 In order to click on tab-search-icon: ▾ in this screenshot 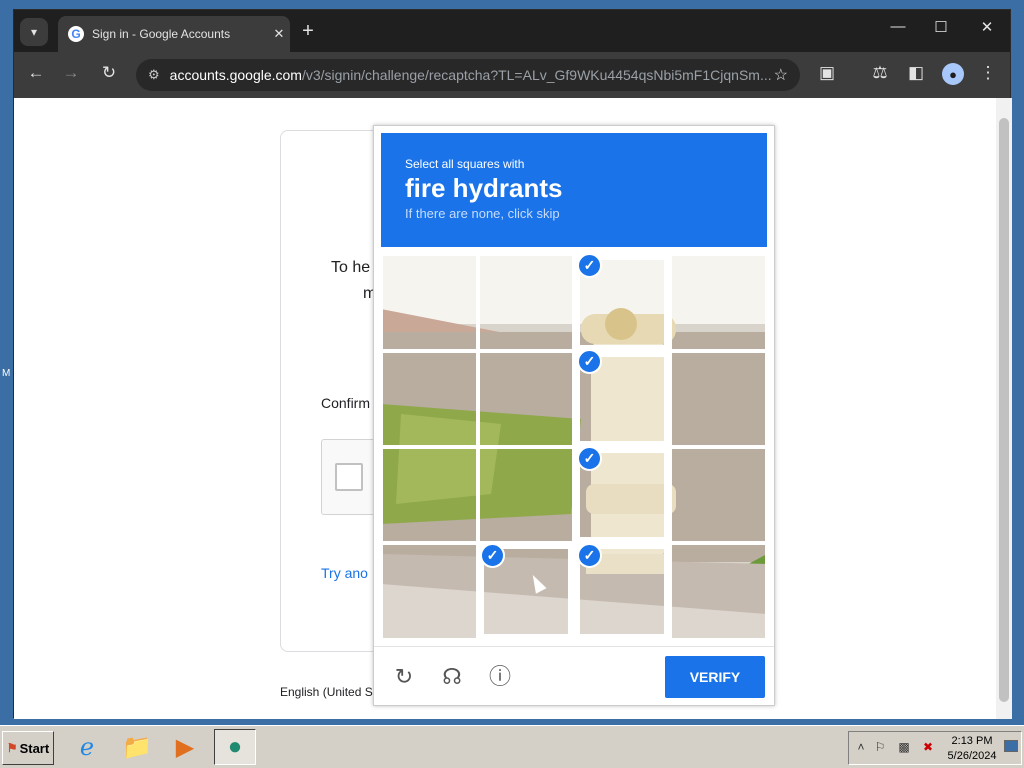, I will do `click(34, 32)`.